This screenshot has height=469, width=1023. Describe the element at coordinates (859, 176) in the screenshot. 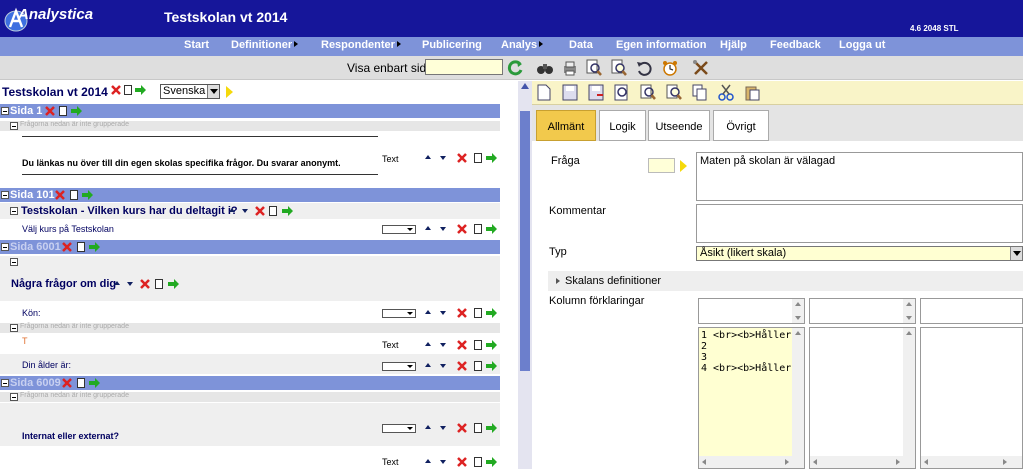

I see `question-textarea: Maten på skolan är välagad` at that location.